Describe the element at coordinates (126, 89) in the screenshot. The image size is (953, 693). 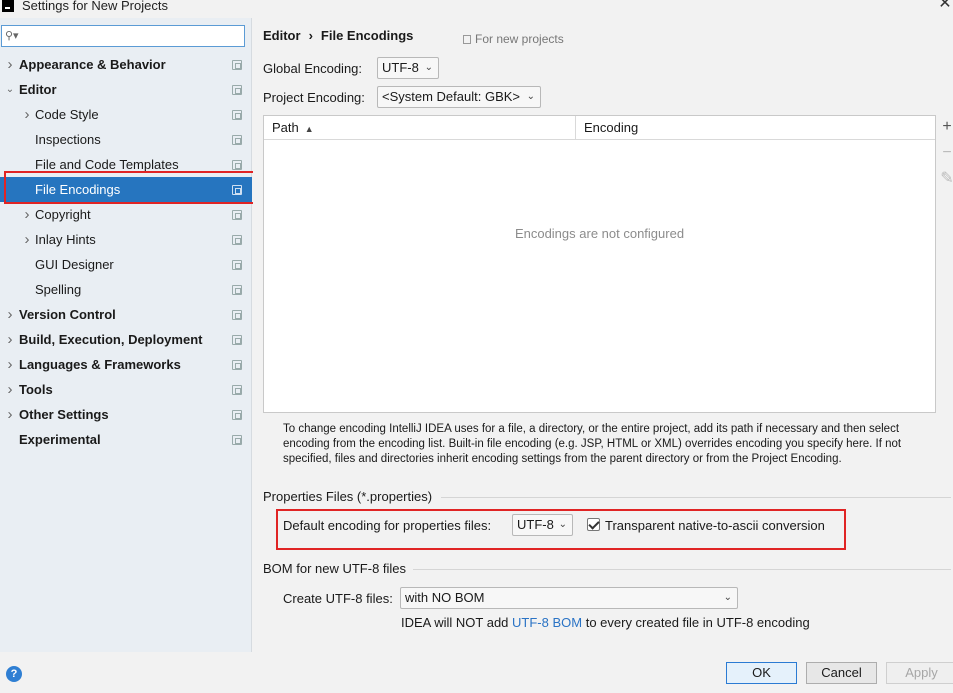
I see `sidebar-item-editor: ⌄ Editor` at that location.